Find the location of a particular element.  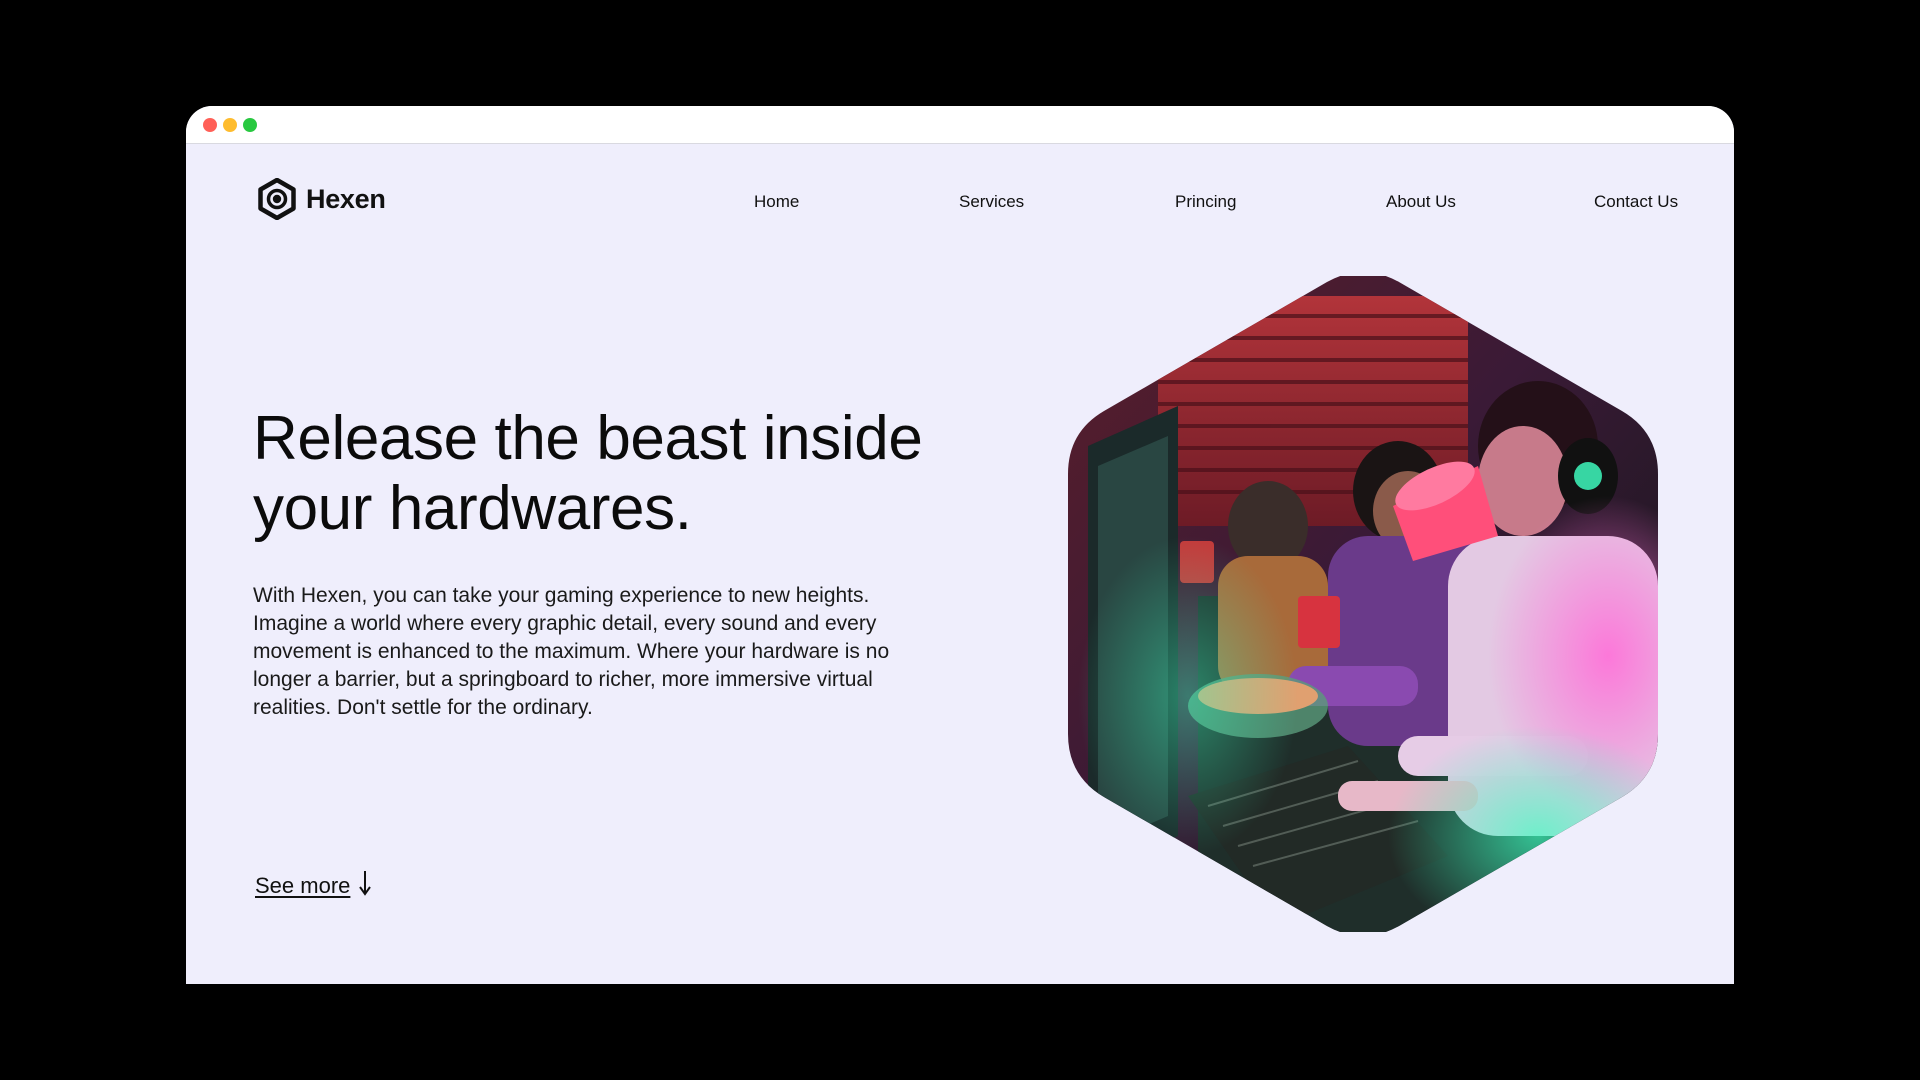

nav-services: Services is located at coordinates (991, 202).